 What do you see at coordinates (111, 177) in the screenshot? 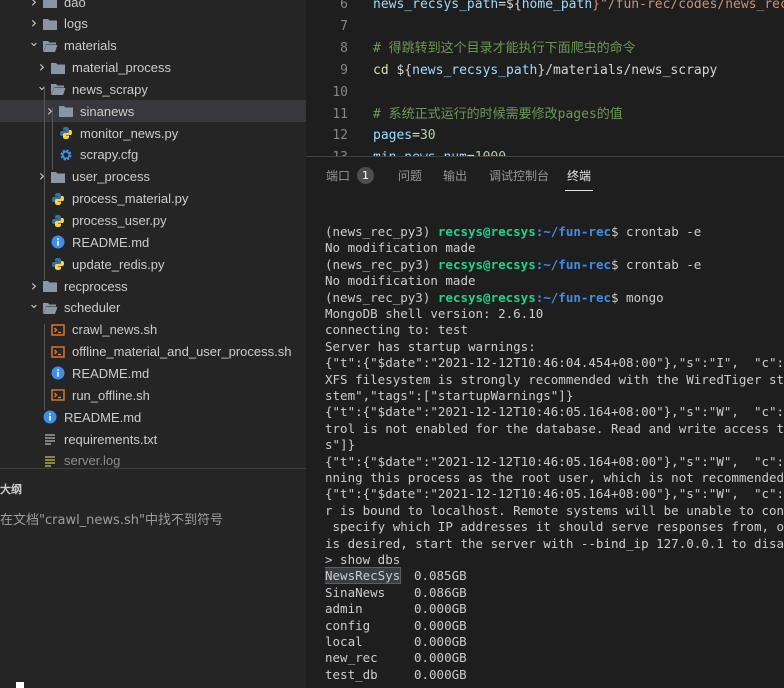
I see `tree-item-label: user_process` at bounding box center [111, 177].